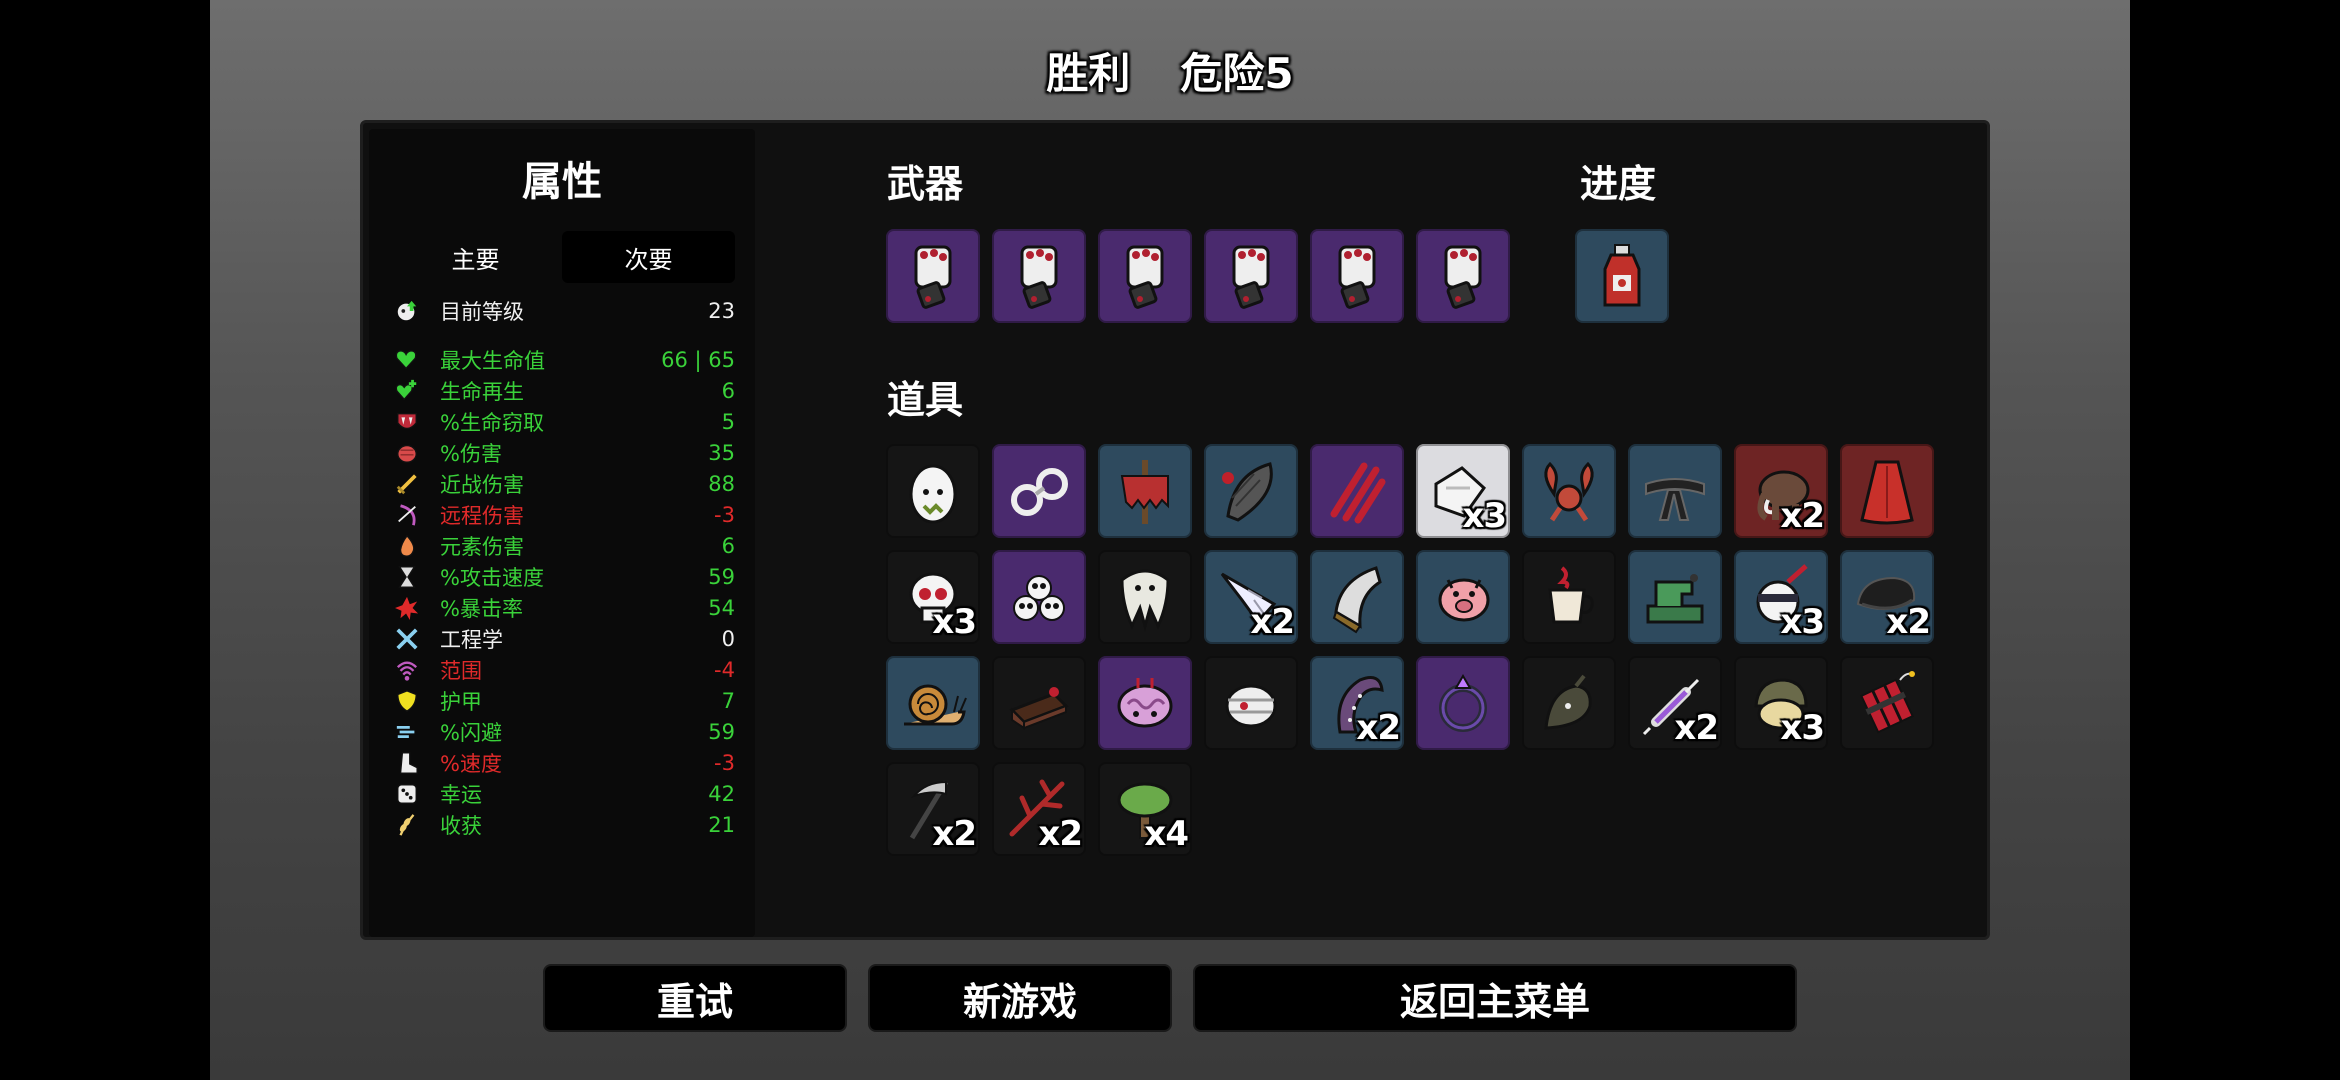  What do you see at coordinates (562, 359) in the screenshot?
I see `stat-row: 最大生命值 66 | 65` at bounding box center [562, 359].